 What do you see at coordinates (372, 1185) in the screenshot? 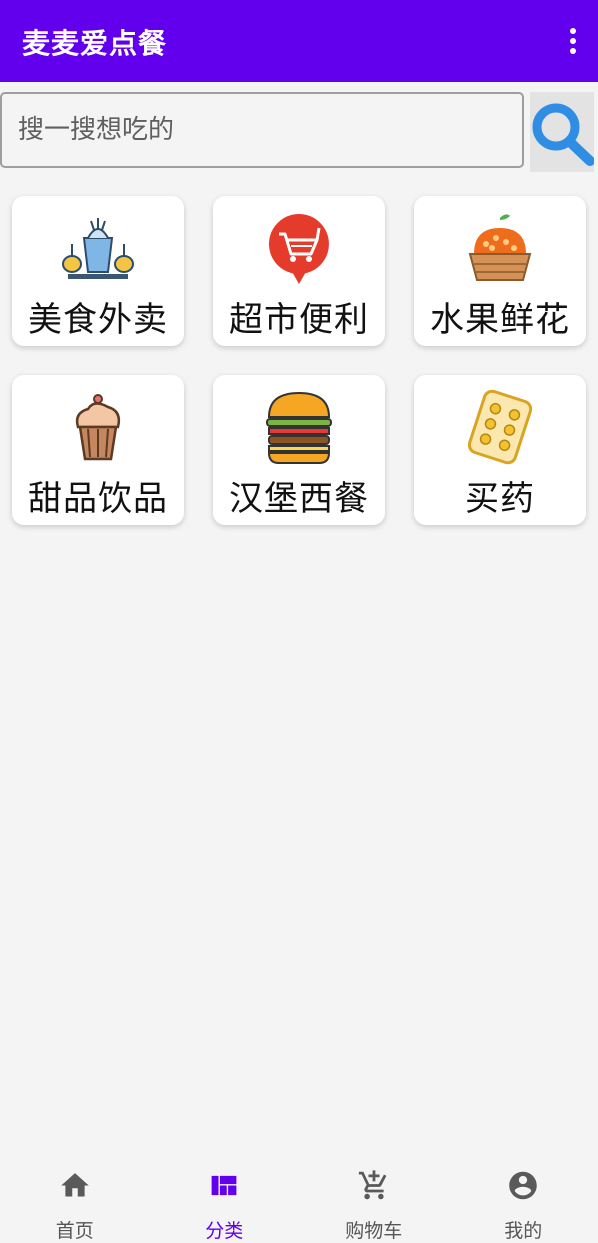
I see `add-cart-icon` at bounding box center [372, 1185].